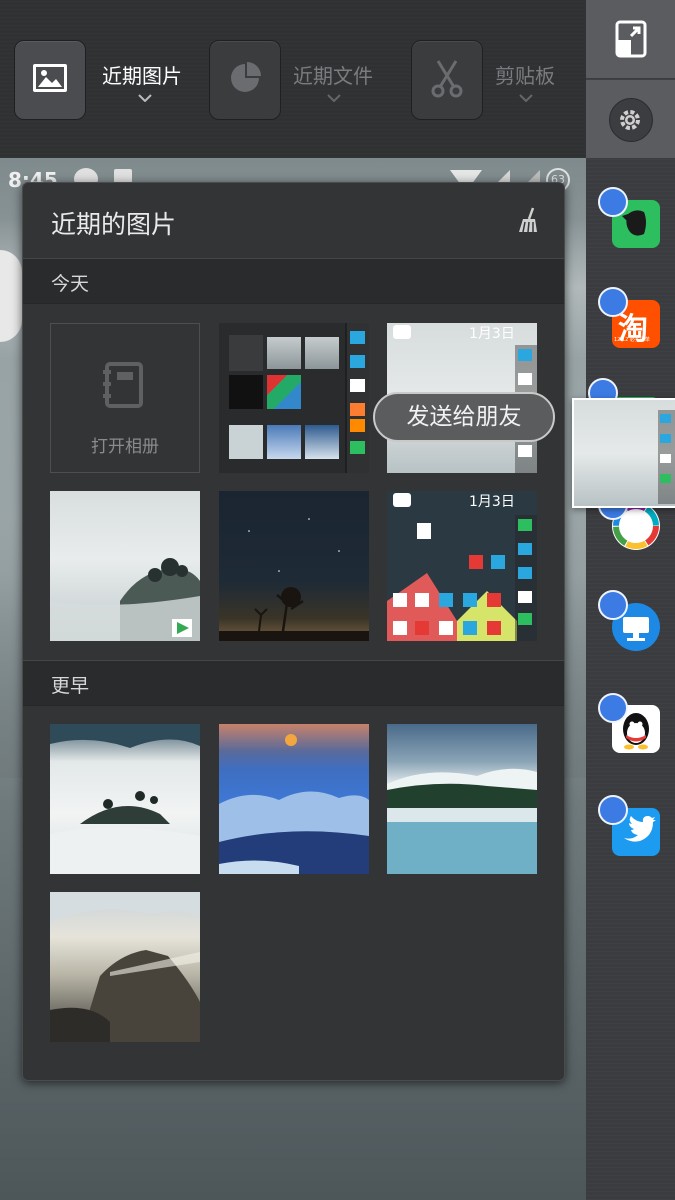 The width and height of the screenshot is (675, 1200). Describe the element at coordinates (70, 686) in the screenshot. I see `section-earlier-label: 更早` at that location.